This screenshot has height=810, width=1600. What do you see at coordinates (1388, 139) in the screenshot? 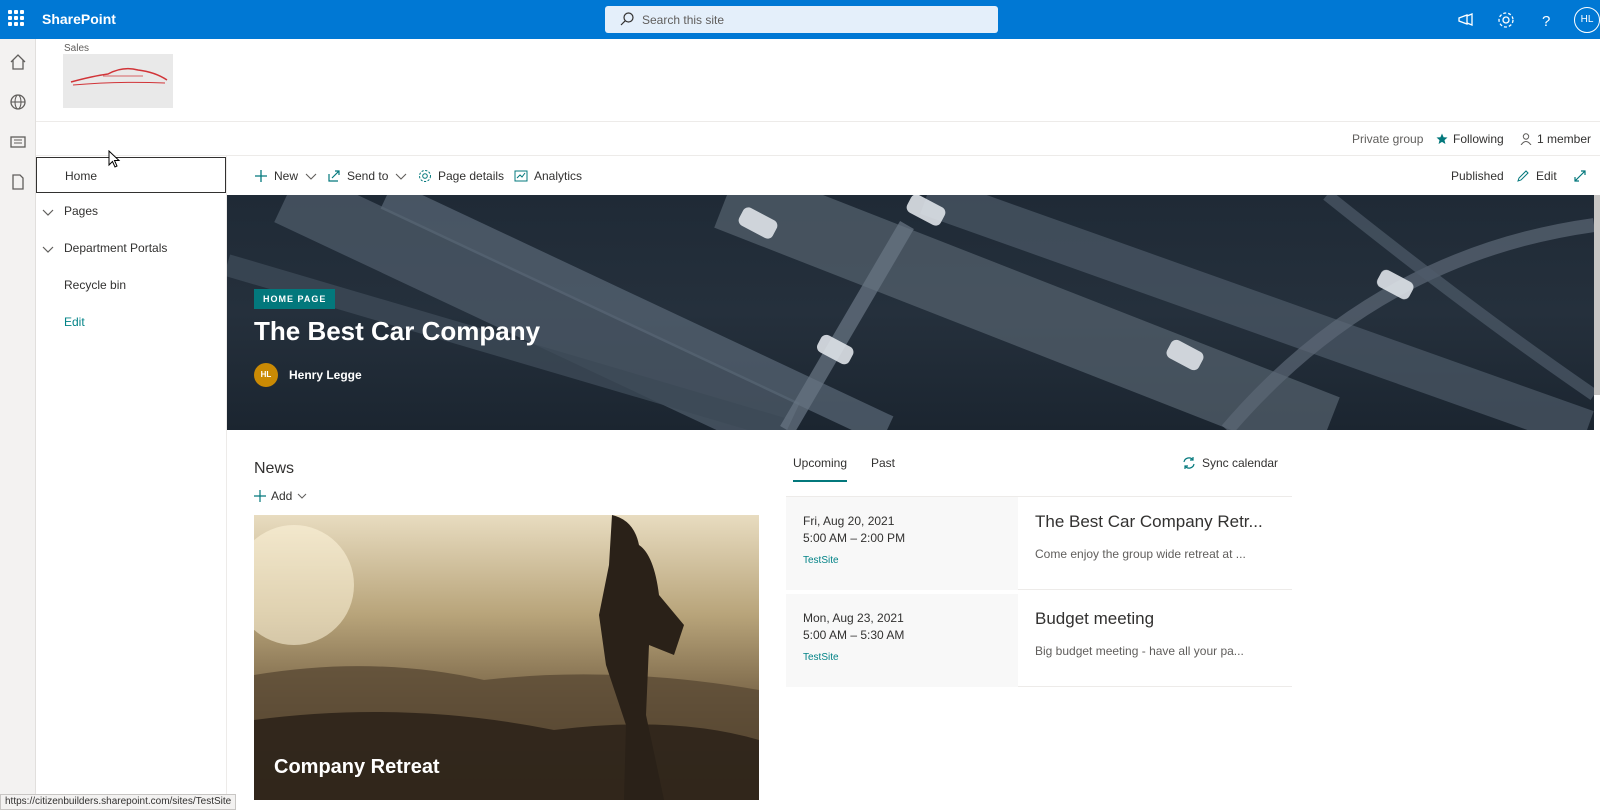
I see `privacy-label: Private group` at bounding box center [1388, 139].